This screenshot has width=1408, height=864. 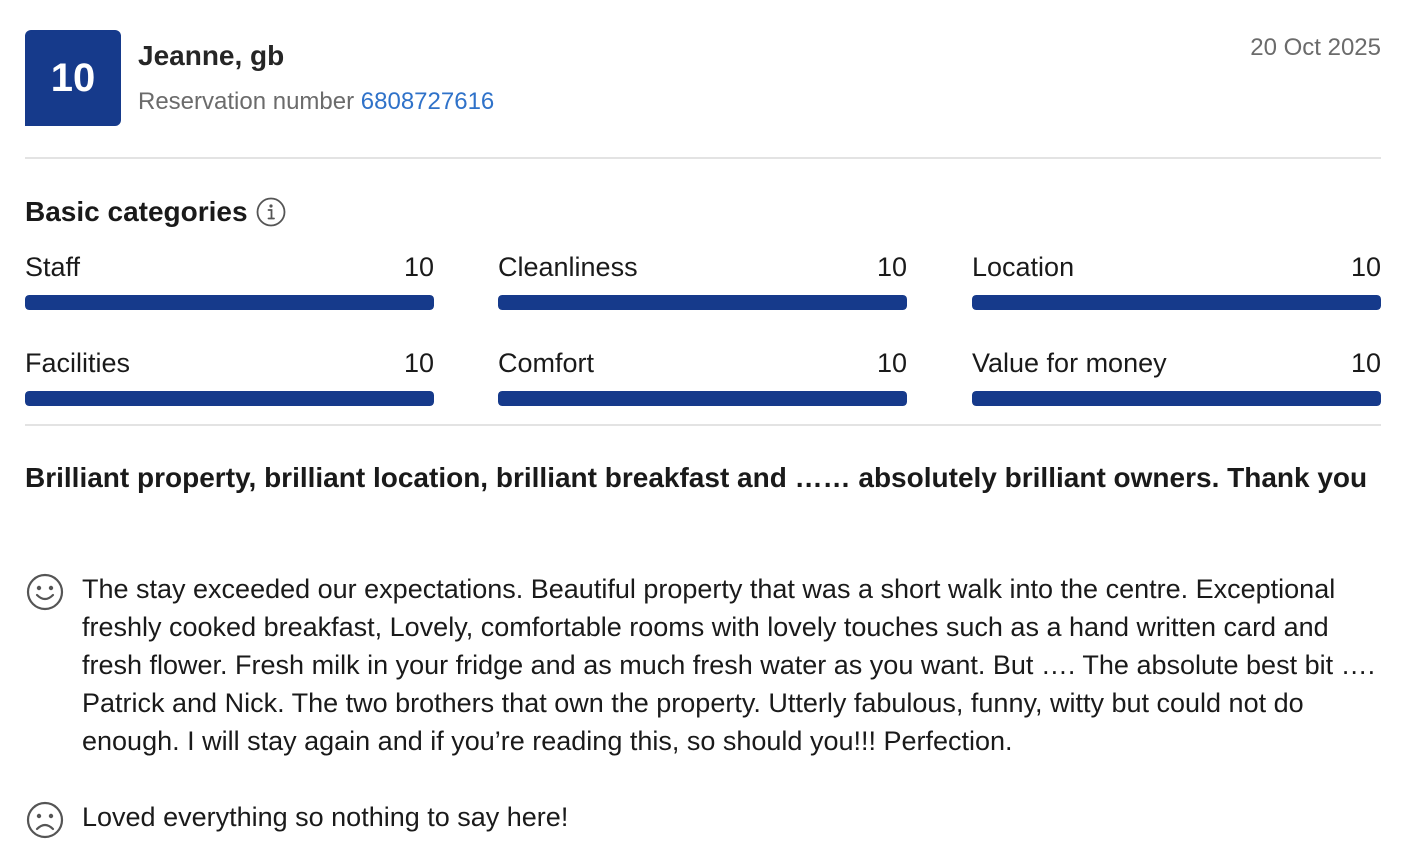 I want to click on reviewer-name: Jeanne, gb, so click(x=211, y=55).